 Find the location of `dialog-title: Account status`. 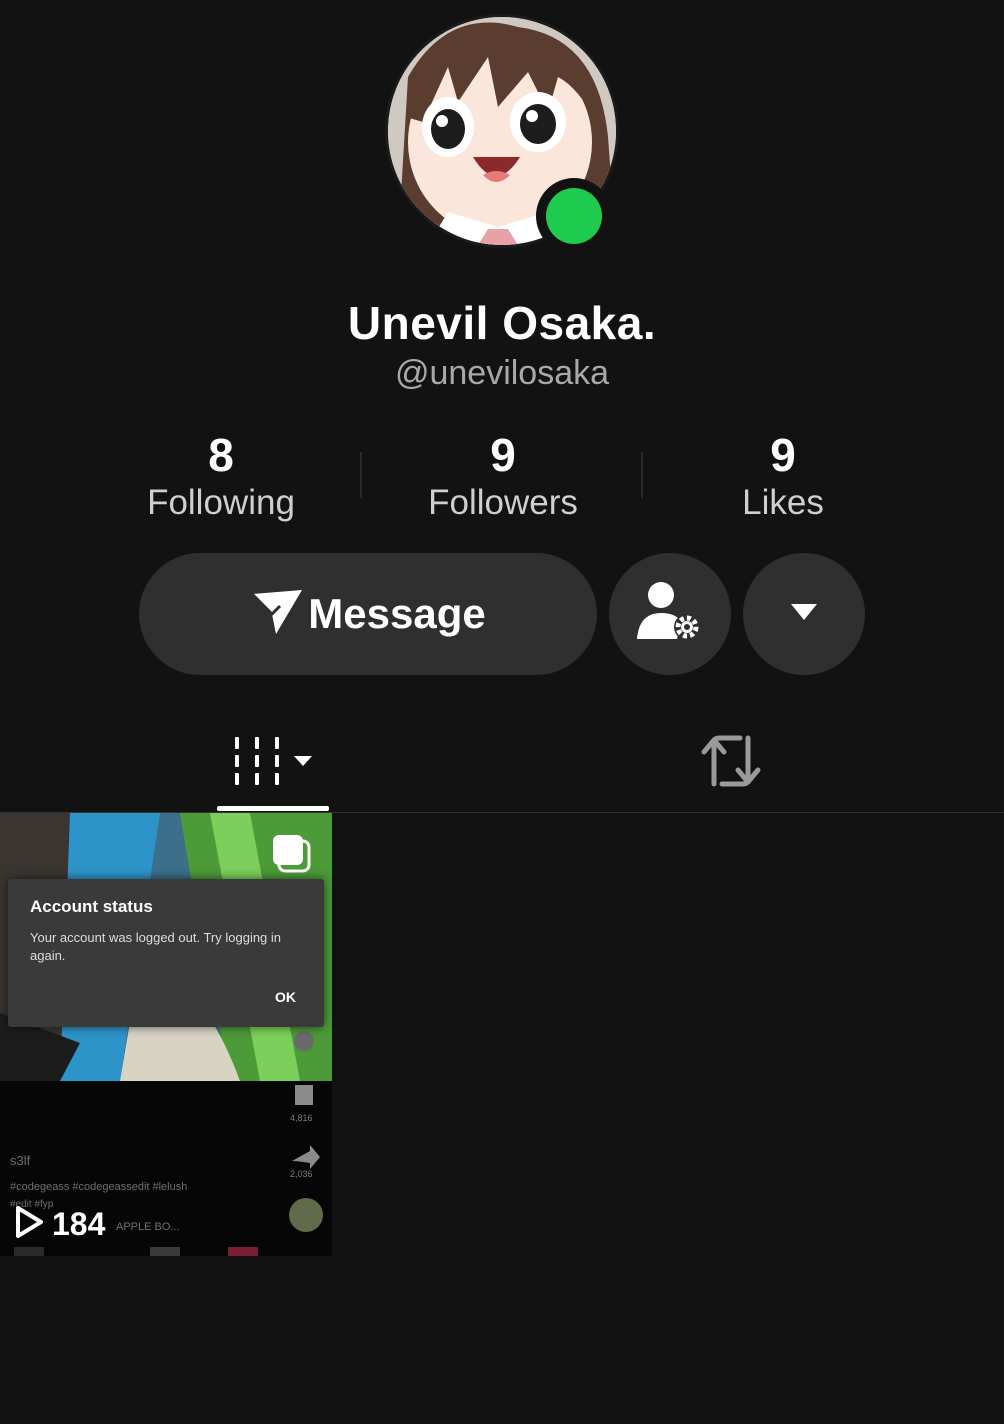

dialog-title: Account status is located at coordinates (91, 906).